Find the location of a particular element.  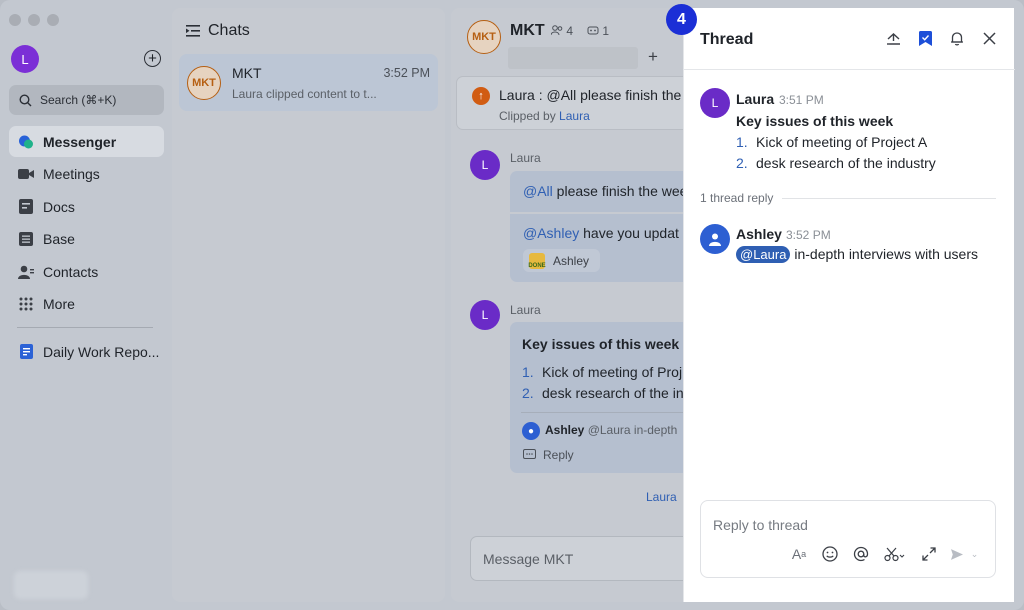

bookmark-icon is located at coordinates (925, 38).